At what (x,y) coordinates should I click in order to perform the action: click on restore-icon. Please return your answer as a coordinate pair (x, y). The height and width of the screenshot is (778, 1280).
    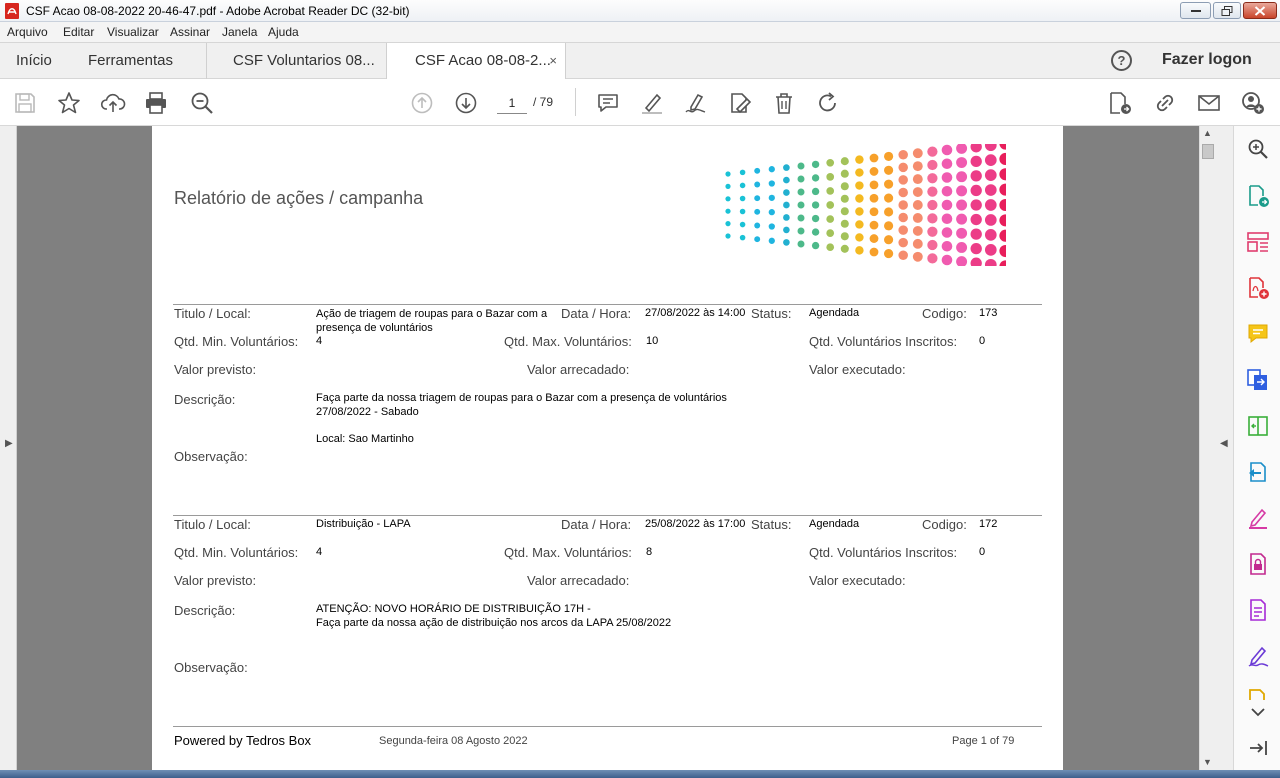
    Looking at the image, I should click on (1227, 10).